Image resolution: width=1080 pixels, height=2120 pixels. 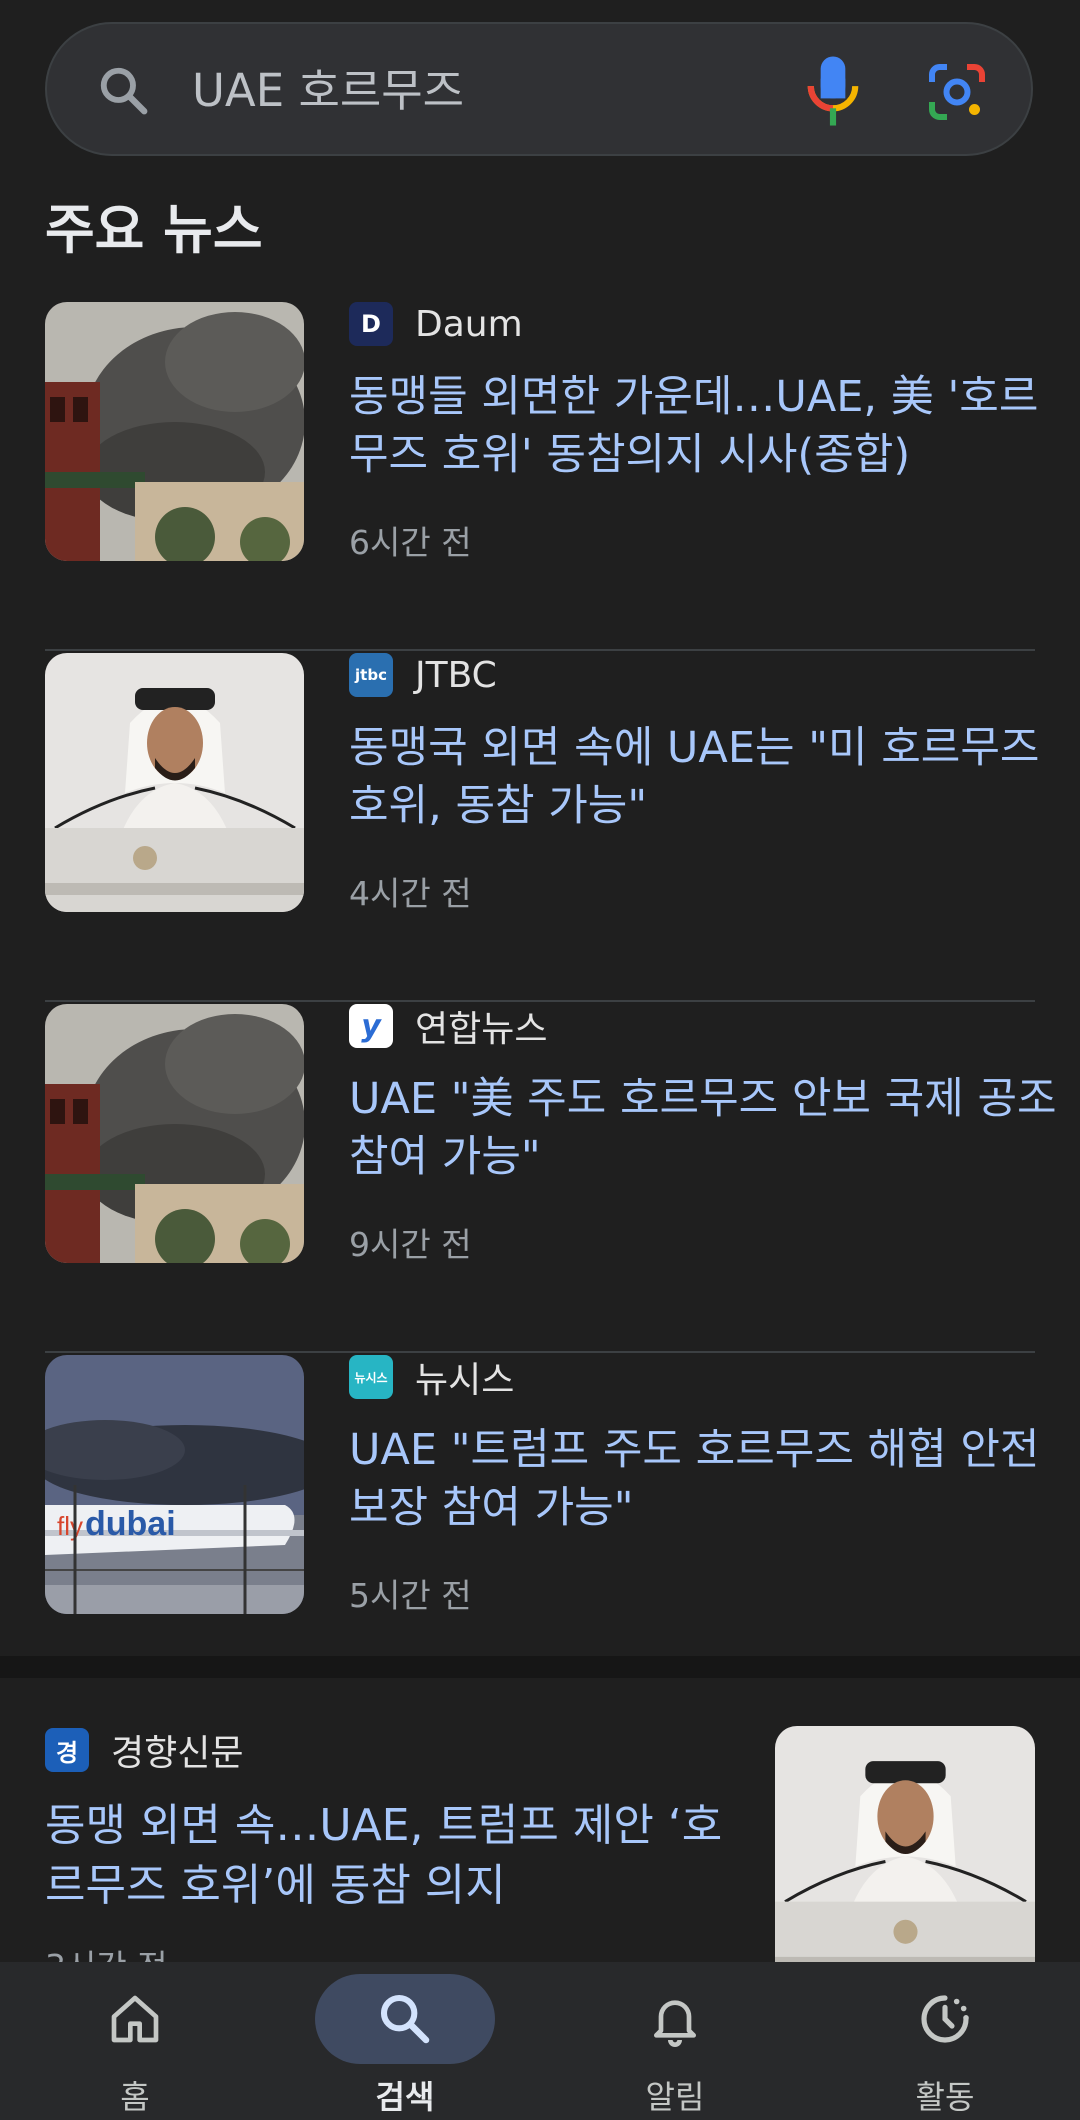 I want to click on daum-logo-icon: D, so click(x=371, y=324).